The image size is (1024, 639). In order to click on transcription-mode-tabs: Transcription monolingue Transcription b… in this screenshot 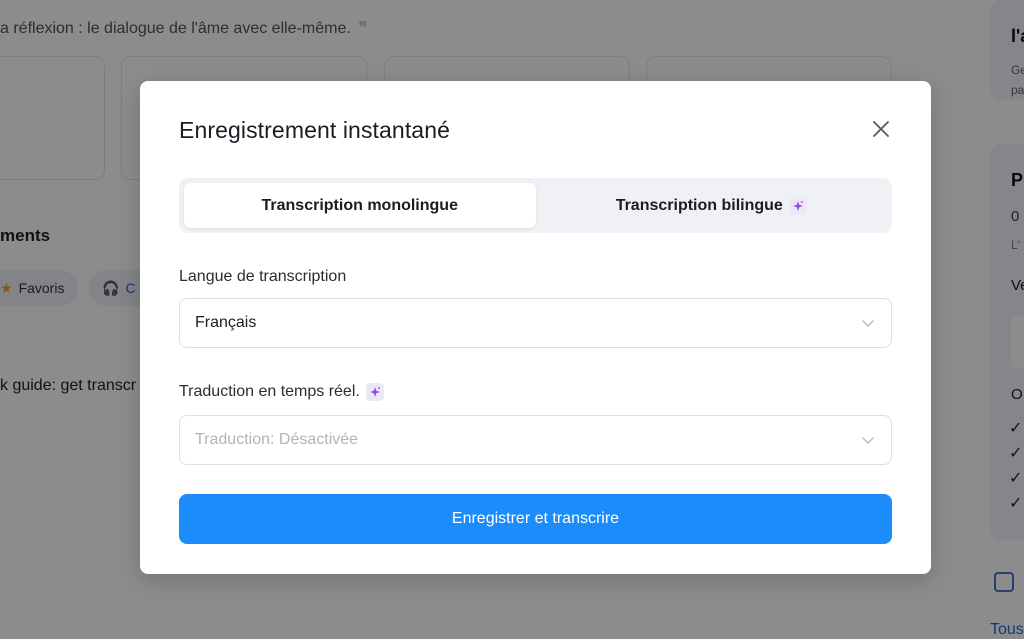, I will do `click(535, 205)`.